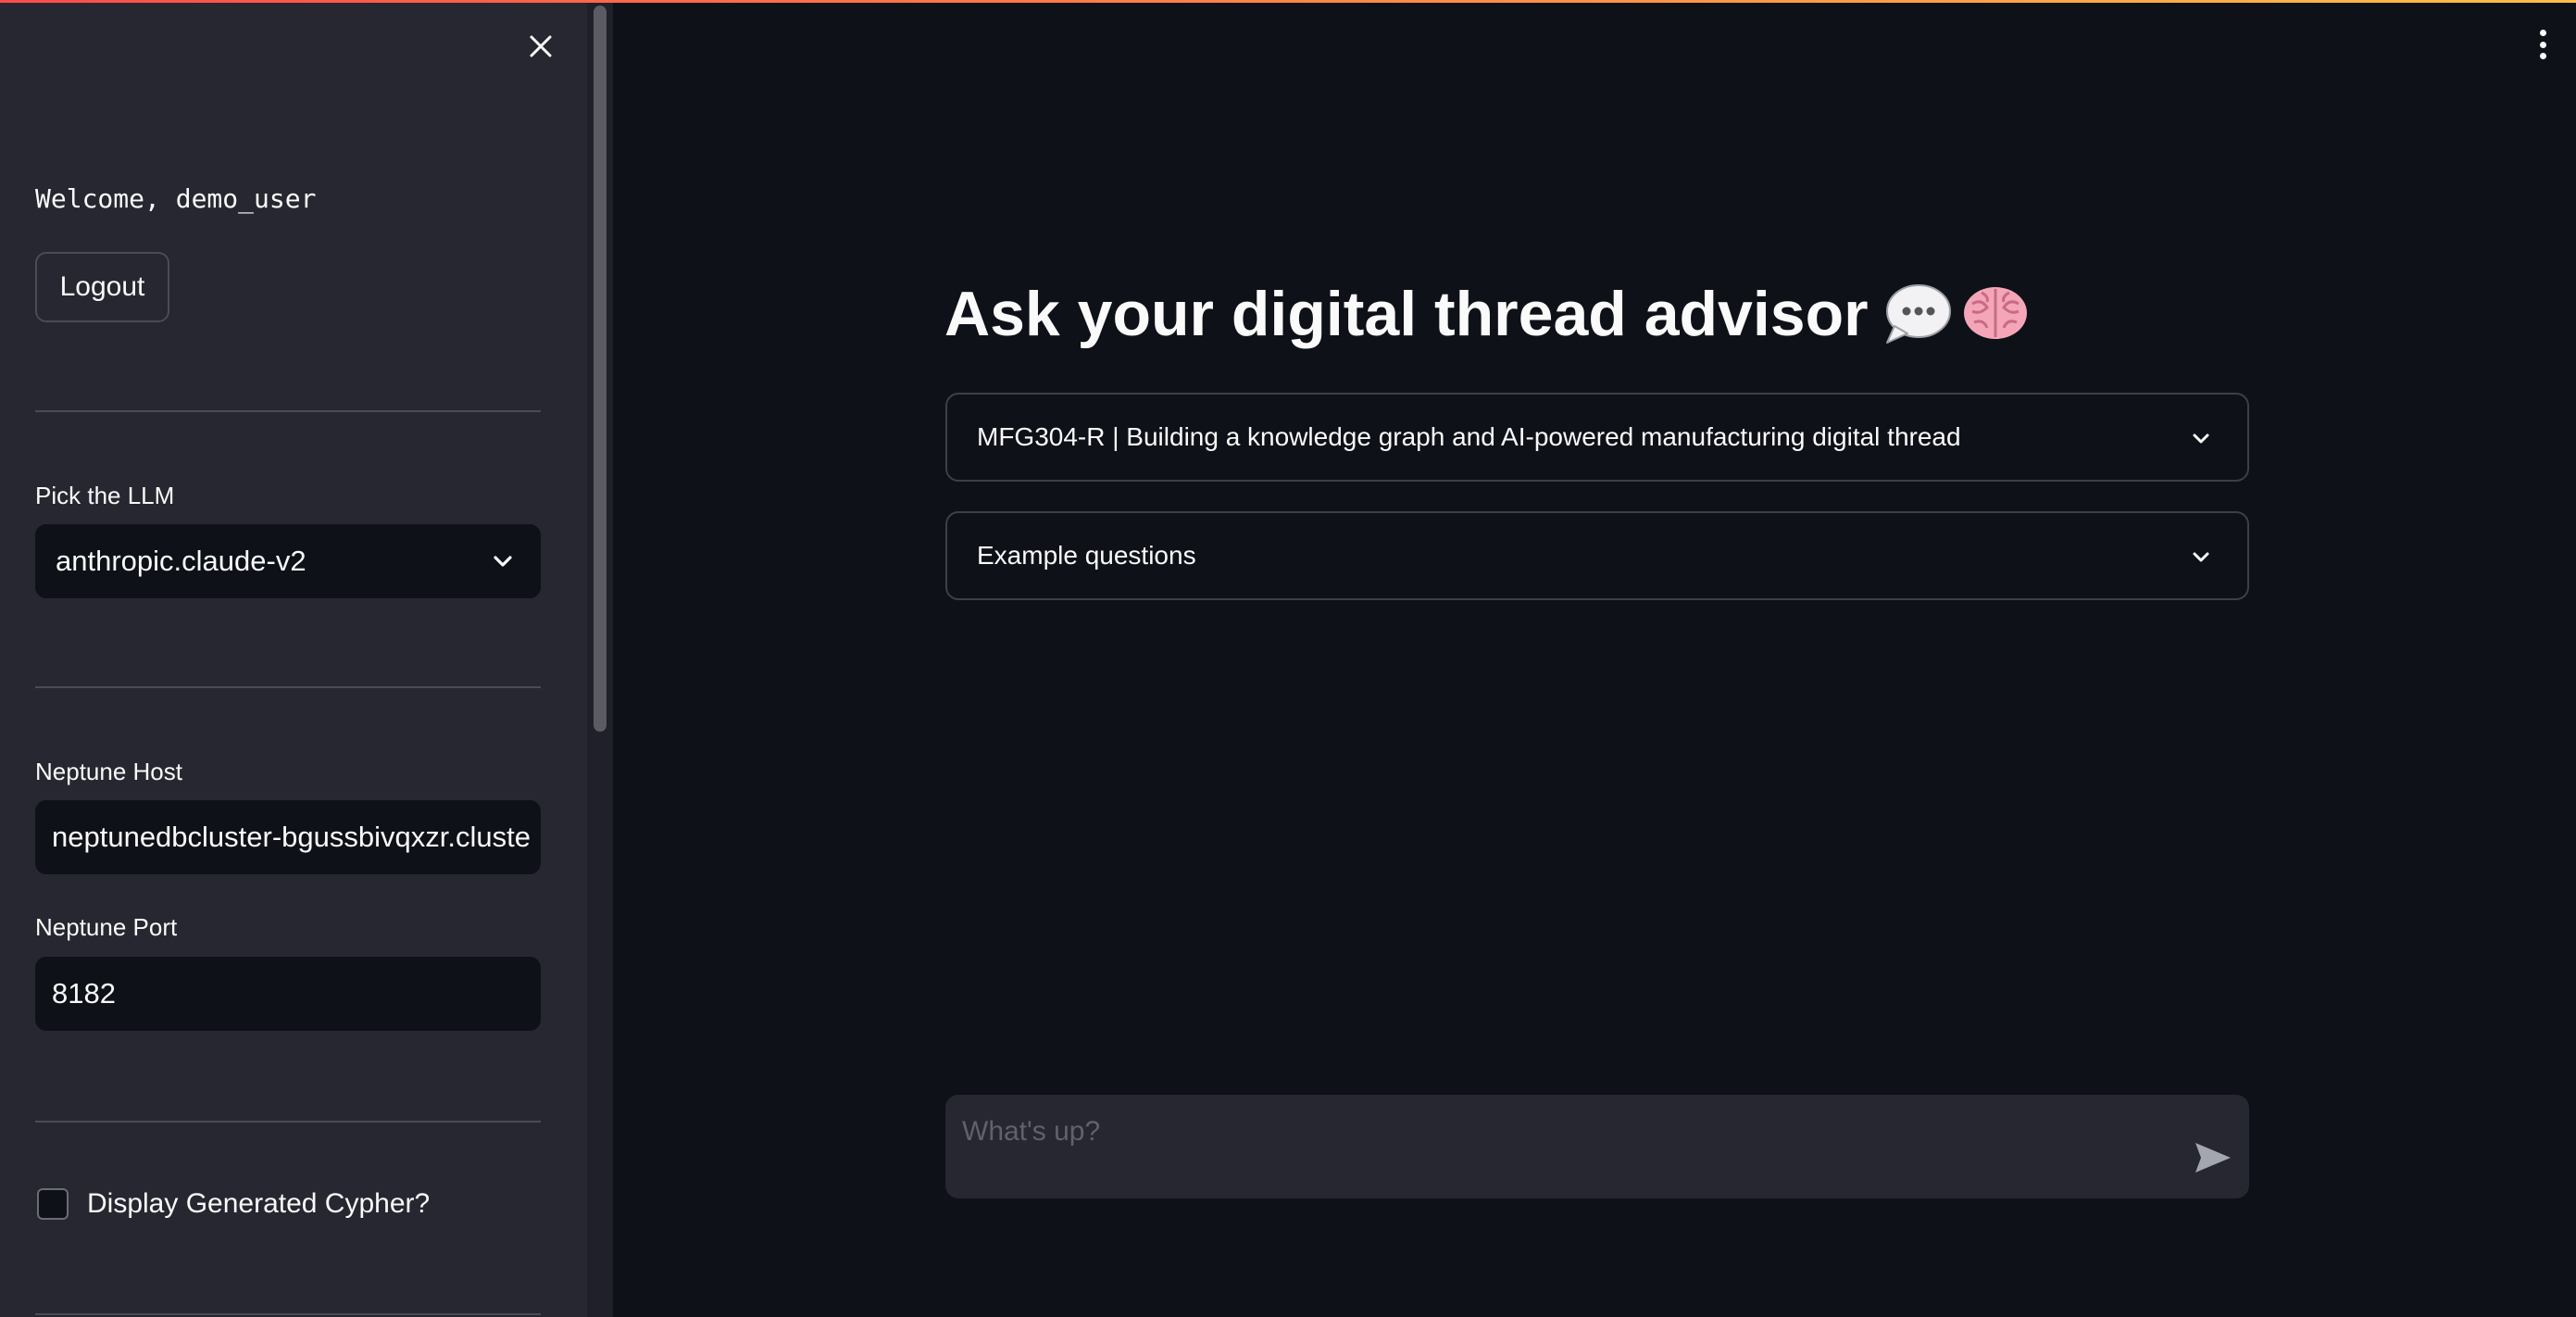 The image size is (2576, 1317). What do you see at coordinates (1086, 555) in the screenshot?
I see `expander-label: Example questions` at bounding box center [1086, 555].